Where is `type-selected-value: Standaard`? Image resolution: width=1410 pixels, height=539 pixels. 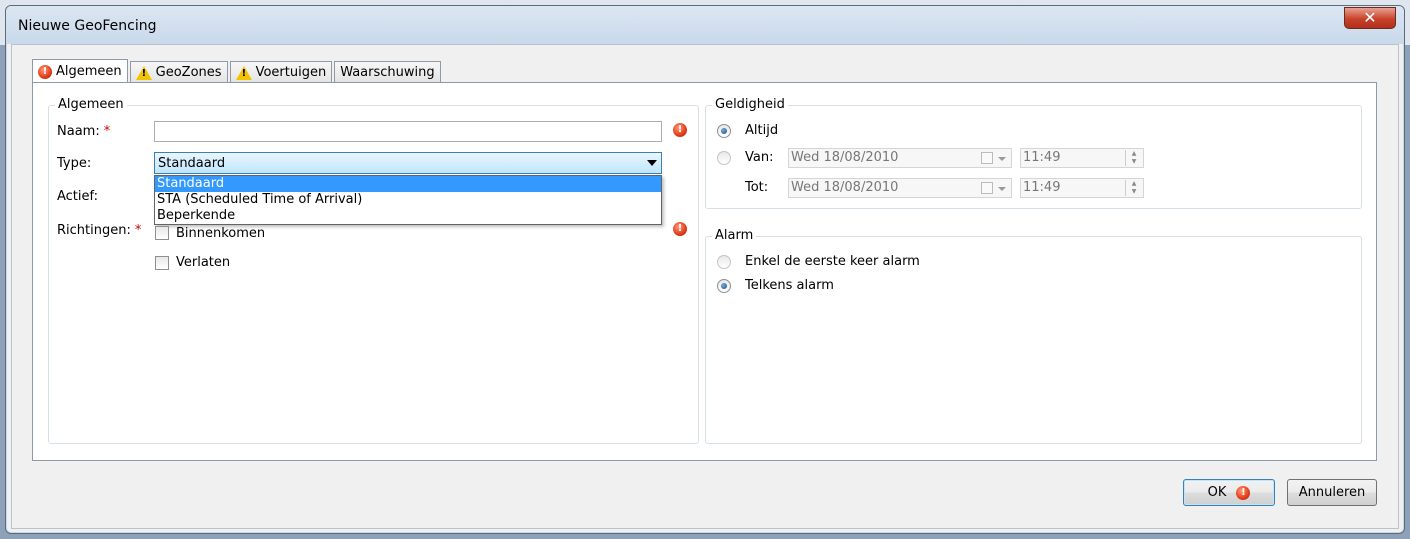 type-selected-value: Standaard is located at coordinates (192, 163).